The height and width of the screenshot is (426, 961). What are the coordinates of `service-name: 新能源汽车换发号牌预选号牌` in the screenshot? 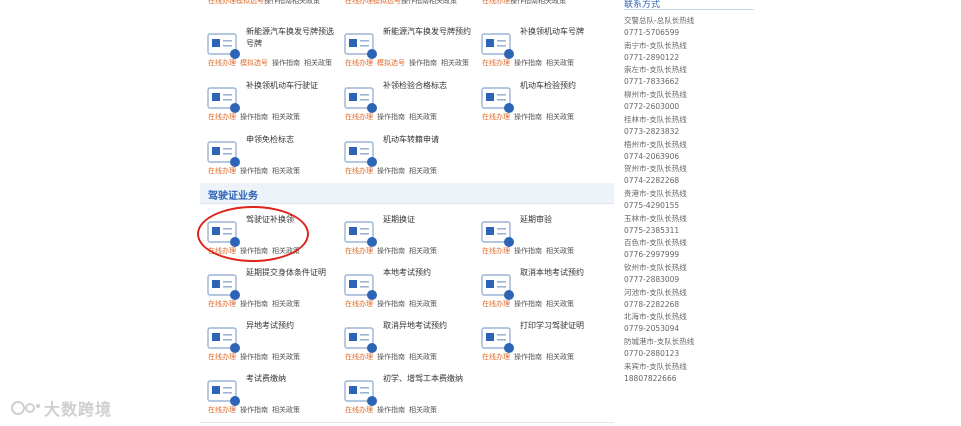 It's located at (292, 38).